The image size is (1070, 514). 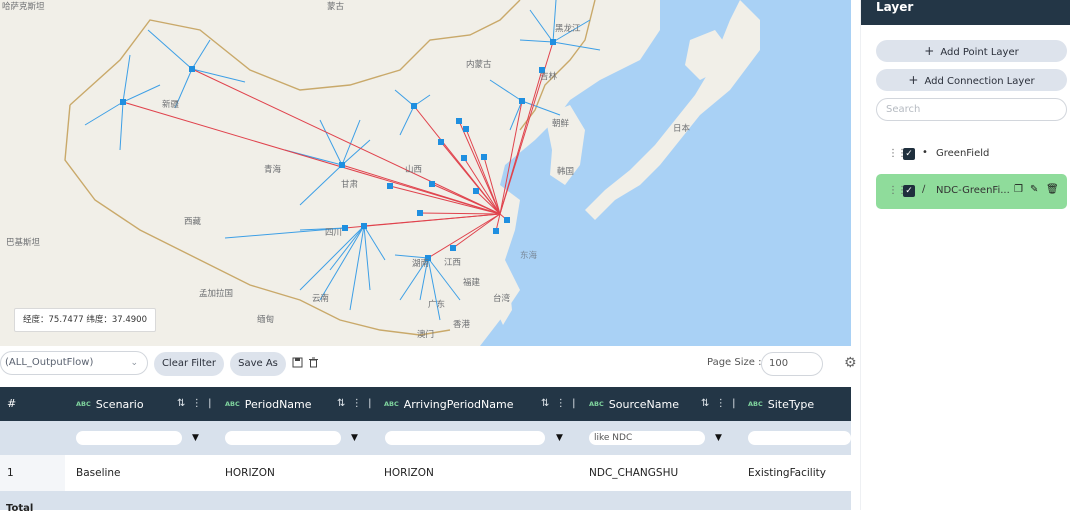 What do you see at coordinates (119, 404) in the screenshot?
I see `column-header-label: Scenario` at bounding box center [119, 404].